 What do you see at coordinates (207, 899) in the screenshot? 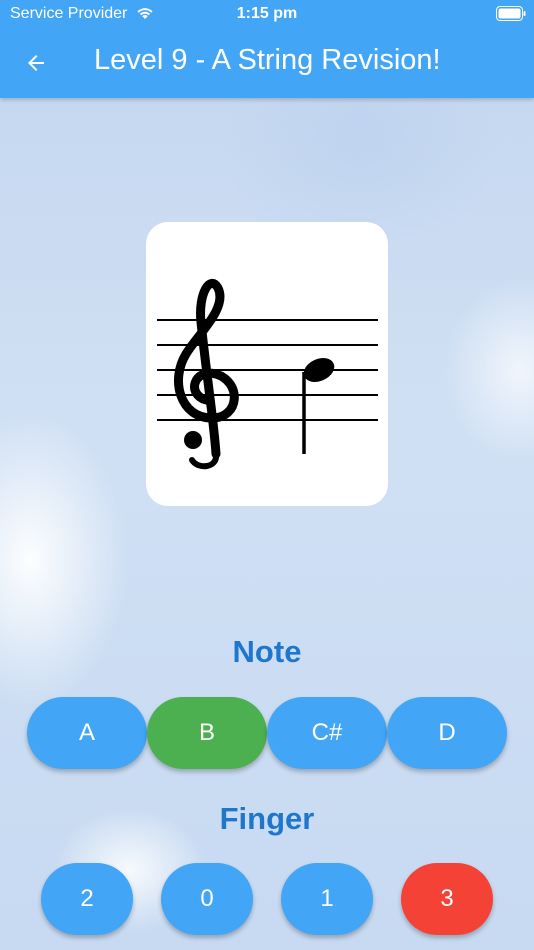
I see `finger-option-0: 0` at bounding box center [207, 899].